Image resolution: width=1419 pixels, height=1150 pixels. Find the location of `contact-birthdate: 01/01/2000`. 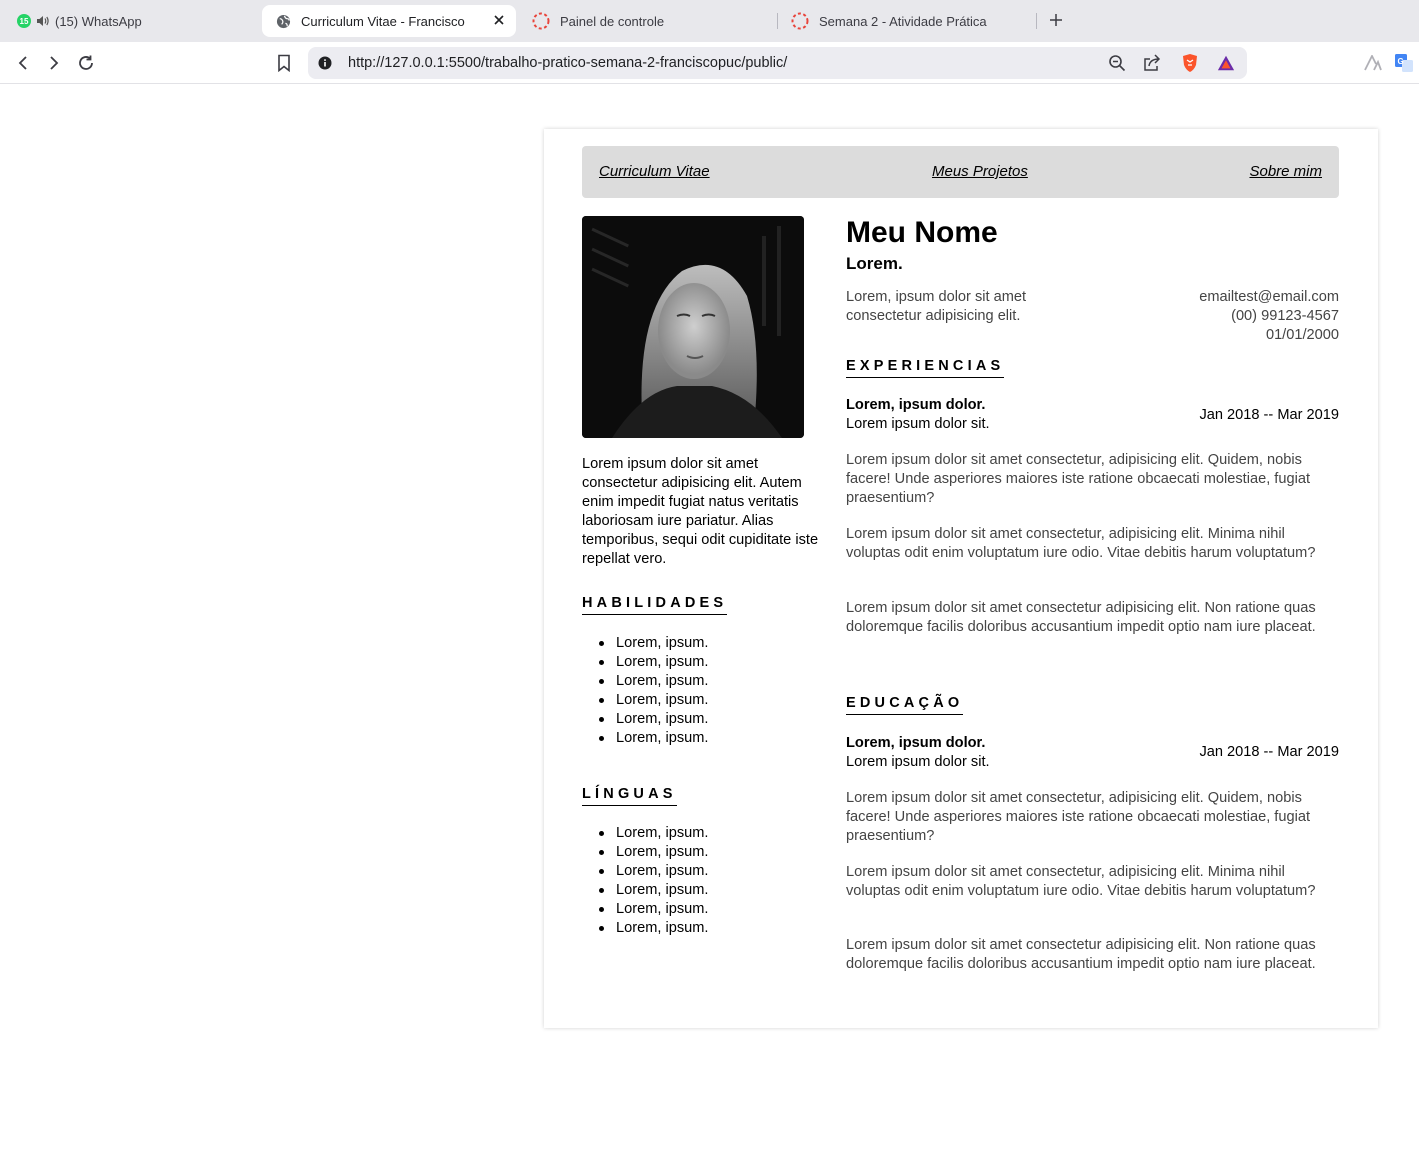

contact-birthdate: 01/01/2000 is located at coordinates (1302, 335).